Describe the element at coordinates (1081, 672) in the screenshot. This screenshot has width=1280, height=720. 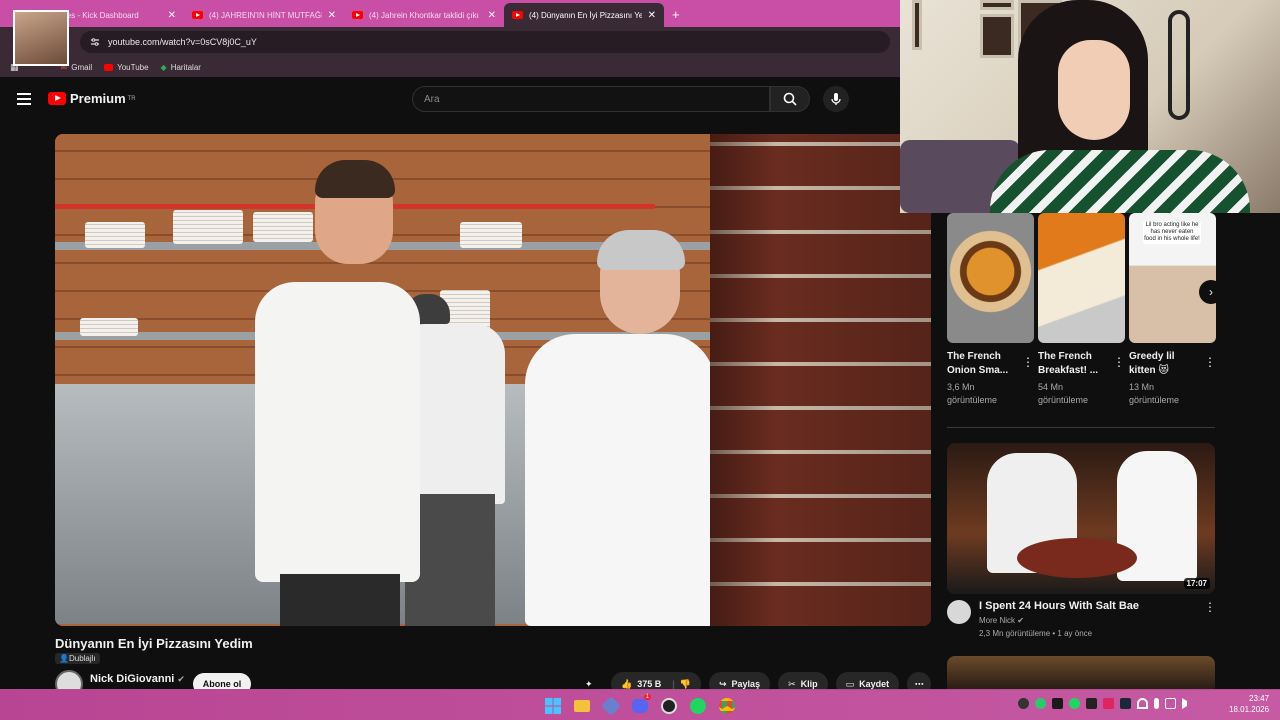
I see `next-recommendation-thumbnail` at that location.